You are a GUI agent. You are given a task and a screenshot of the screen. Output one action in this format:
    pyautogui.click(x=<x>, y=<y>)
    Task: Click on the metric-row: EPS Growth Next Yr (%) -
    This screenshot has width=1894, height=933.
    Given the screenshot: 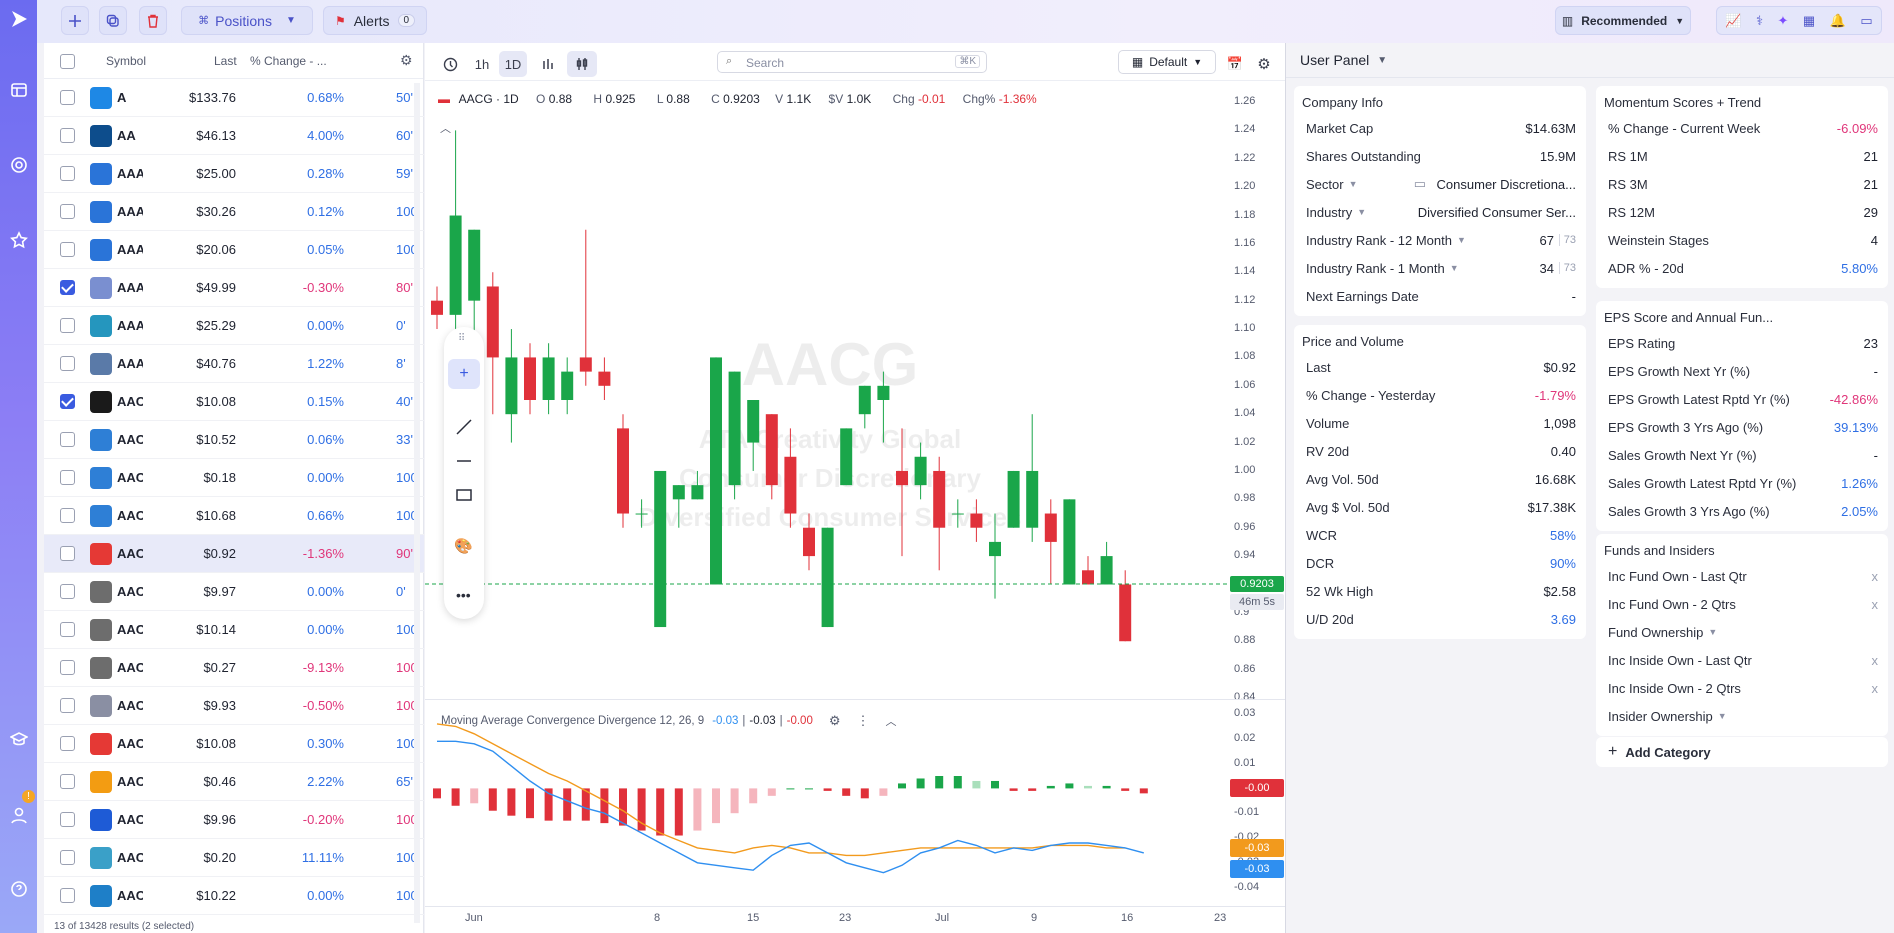 What is the action you would take?
    pyautogui.click(x=1742, y=371)
    